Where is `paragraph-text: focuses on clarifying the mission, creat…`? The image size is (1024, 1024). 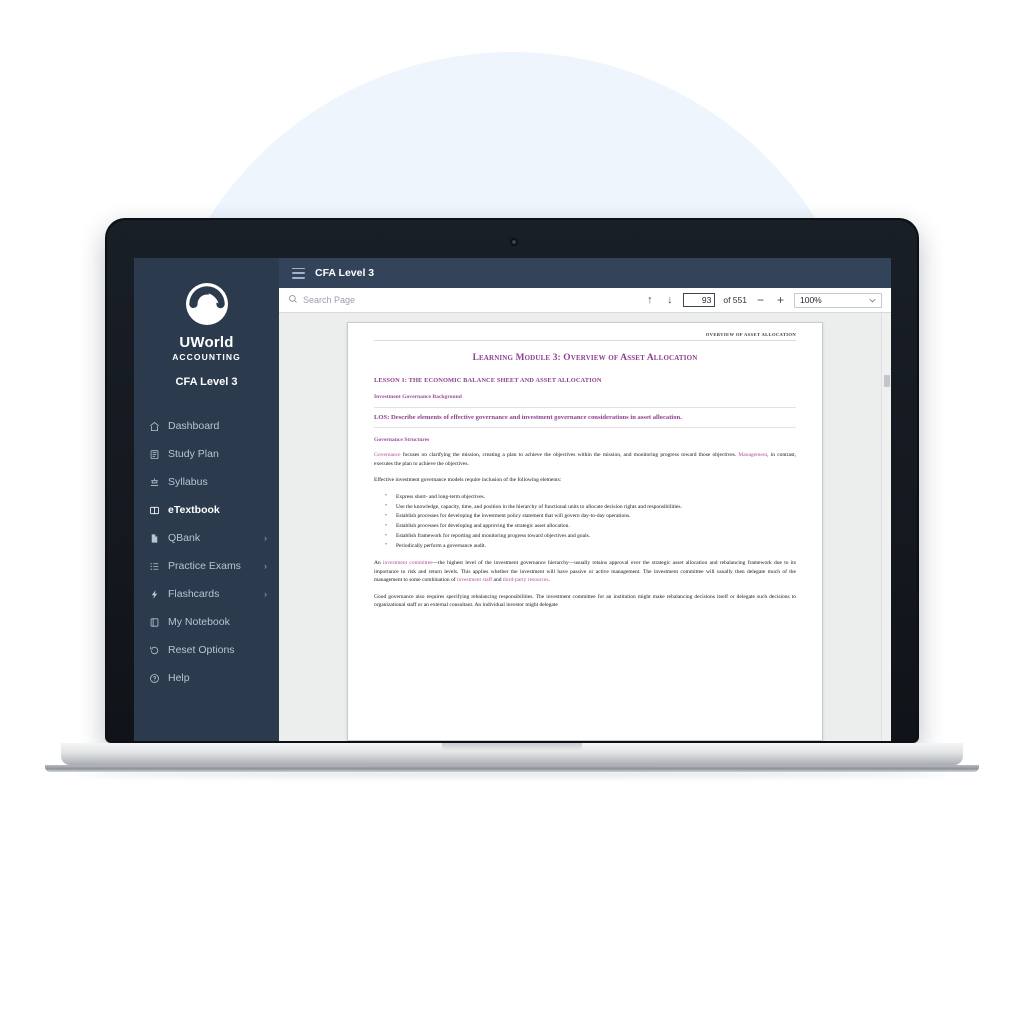 paragraph-text: focuses on clarifying the mission, creat… is located at coordinates (569, 455).